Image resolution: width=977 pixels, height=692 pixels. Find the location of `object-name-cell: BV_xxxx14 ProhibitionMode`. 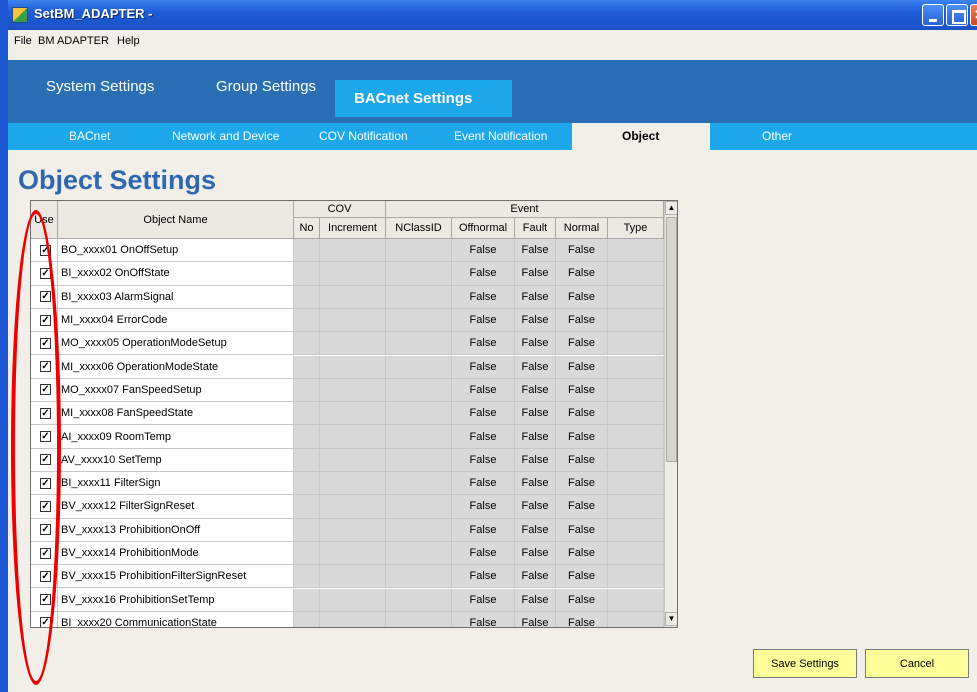

object-name-cell: BV_xxxx14 ProhibitionMode is located at coordinates (176, 553).